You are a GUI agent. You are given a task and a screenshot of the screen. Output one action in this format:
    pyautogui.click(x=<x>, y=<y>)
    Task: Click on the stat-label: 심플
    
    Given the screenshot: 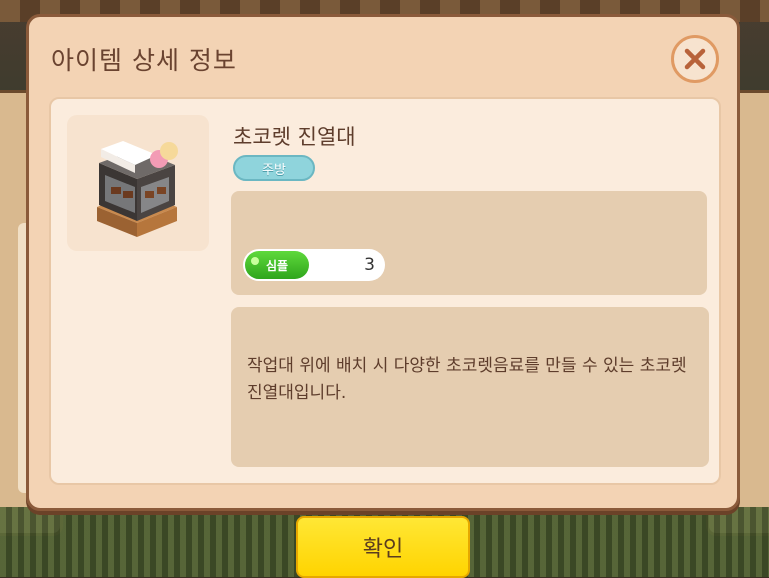 What is the action you would take?
    pyautogui.click(x=277, y=265)
    